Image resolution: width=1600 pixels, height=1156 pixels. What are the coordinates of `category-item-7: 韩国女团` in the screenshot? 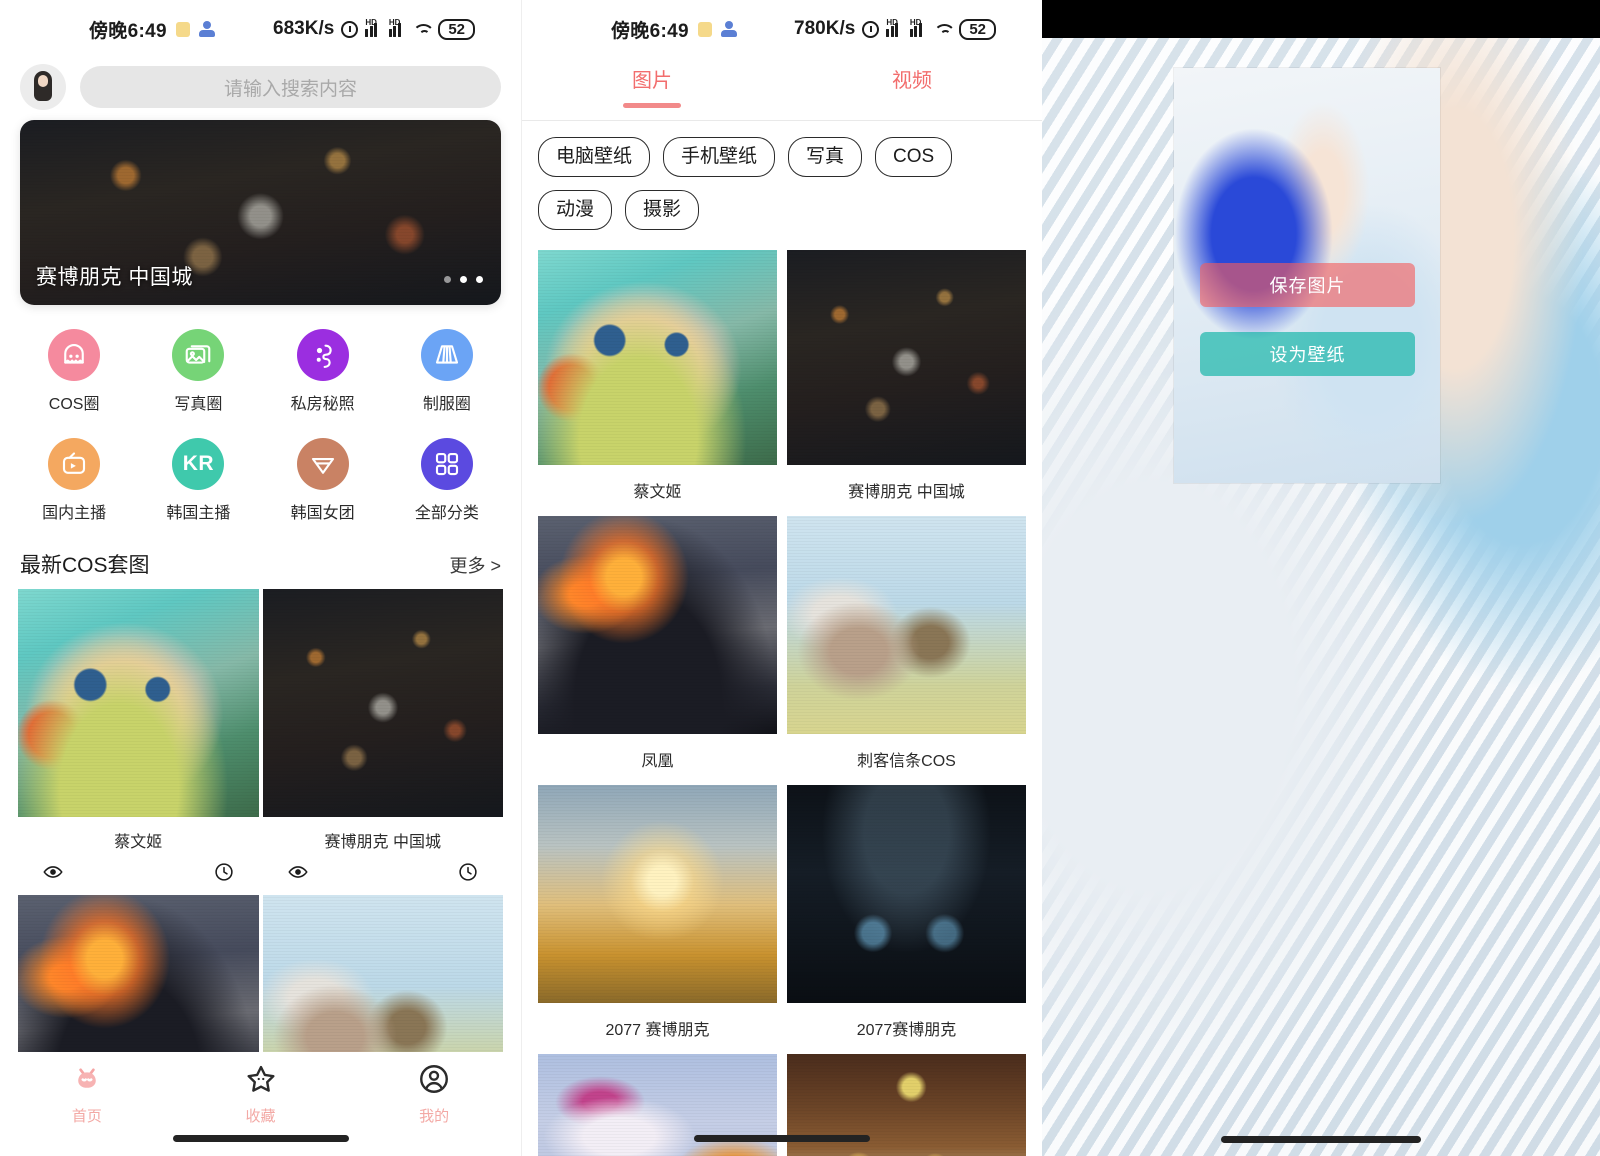 It's located at (323, 480).